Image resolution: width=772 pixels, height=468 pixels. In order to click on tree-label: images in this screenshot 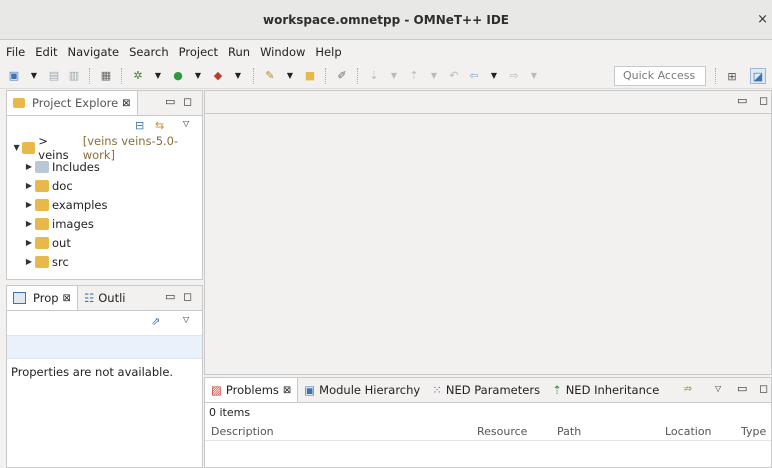, I will do `click(73, 223)`.